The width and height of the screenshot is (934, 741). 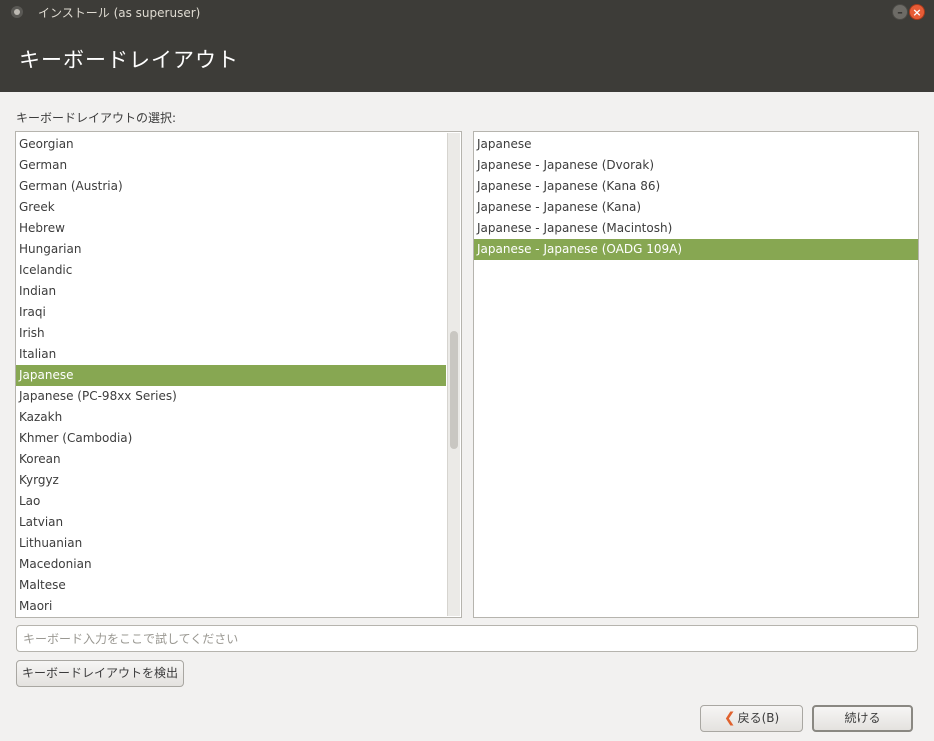 What do you see at coordinates (119, 13) in the screenshot?
I see `window-title: インストール (as superuser)` at bounding box center [119, 13].